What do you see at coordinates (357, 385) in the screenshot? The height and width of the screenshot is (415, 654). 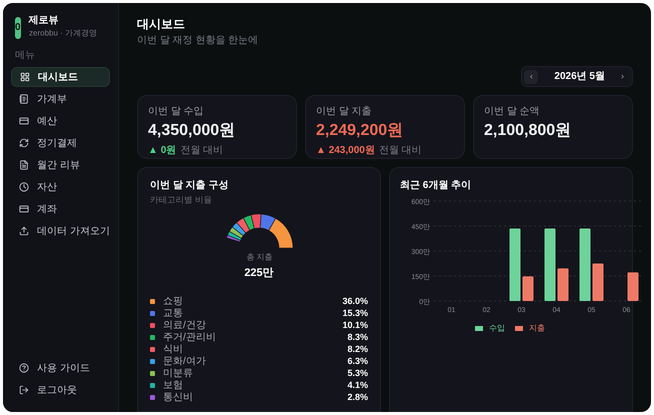 I see `category-percent: 4.1%` at bounding box center [357, 385].